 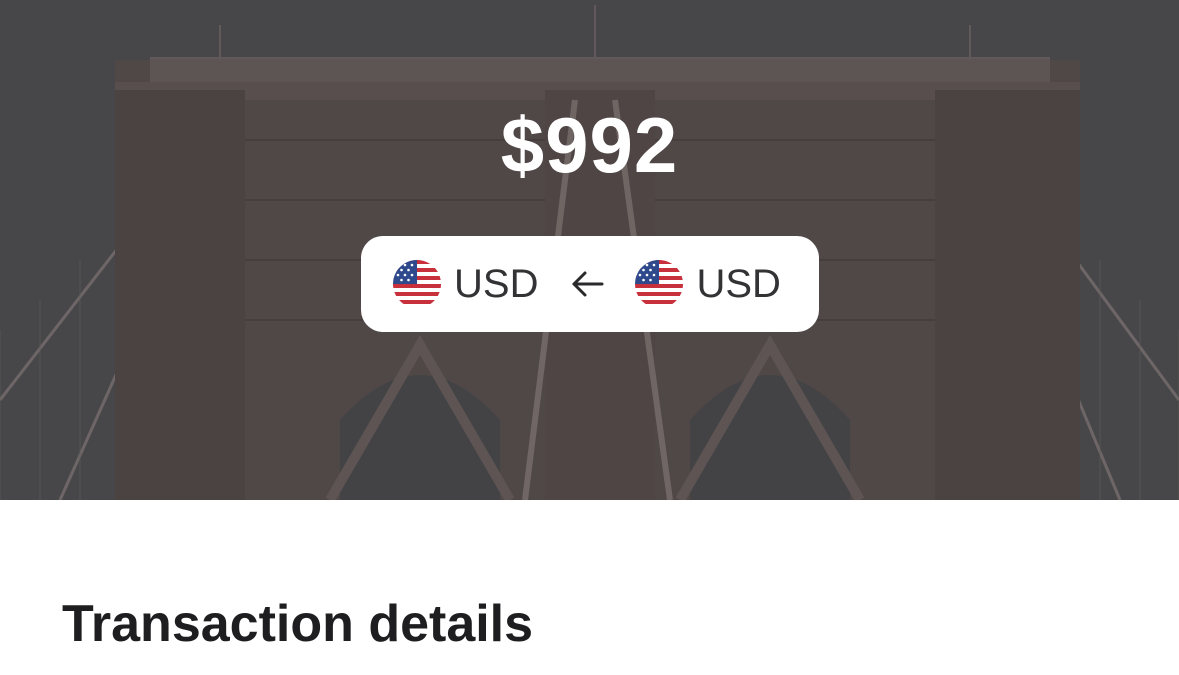 What do you see at coordinates (496, 283) in the screenshot?
I see `from-currency-code: USD` at bounding box center [496, 283].